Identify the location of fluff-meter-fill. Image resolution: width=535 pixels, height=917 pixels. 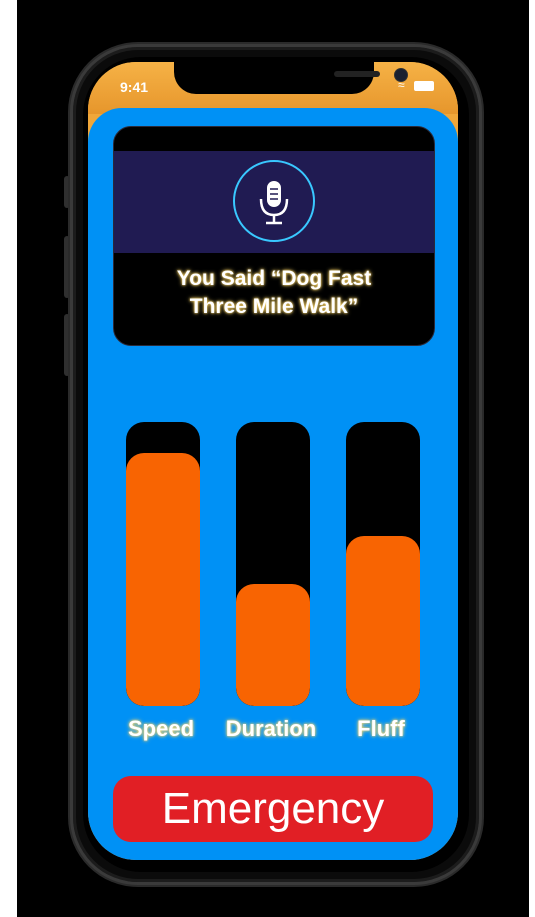
(383, 620).